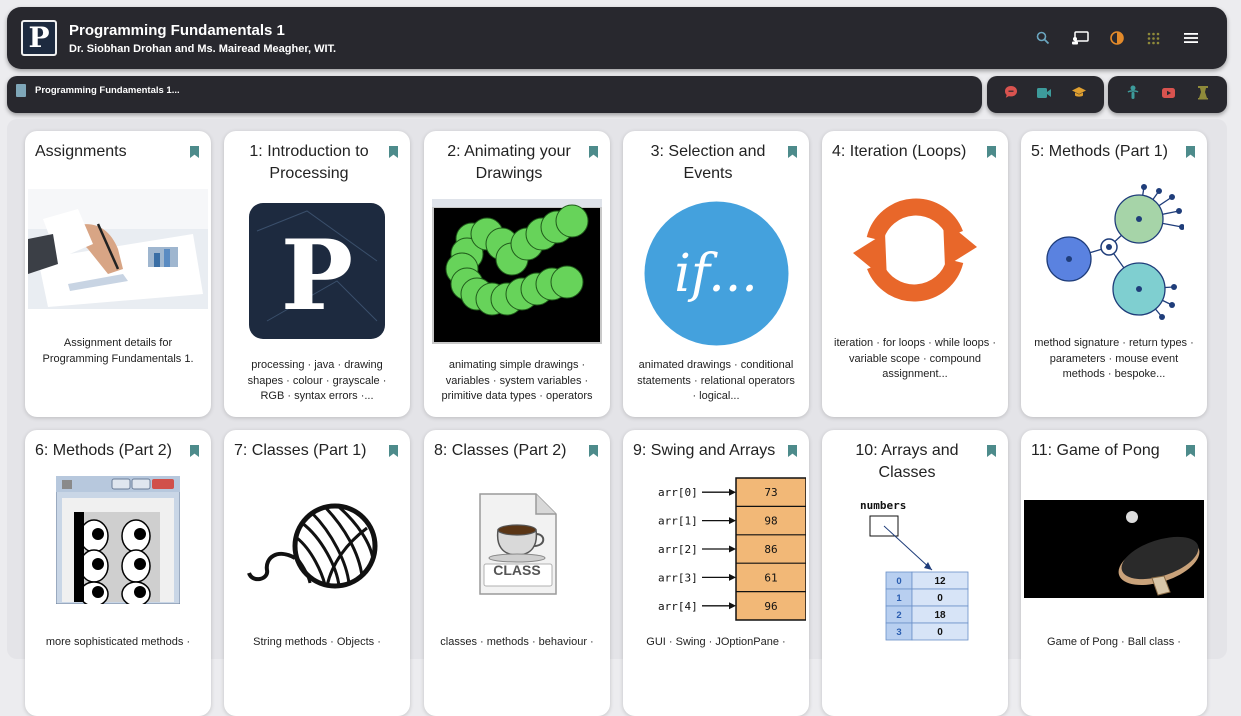 Image resolution: width=1241 pixels, height=716 pixels. Describe the element at coordinates (708, 163) in the screenshot. I see `card-title: 3: Selection and Events` at that location.